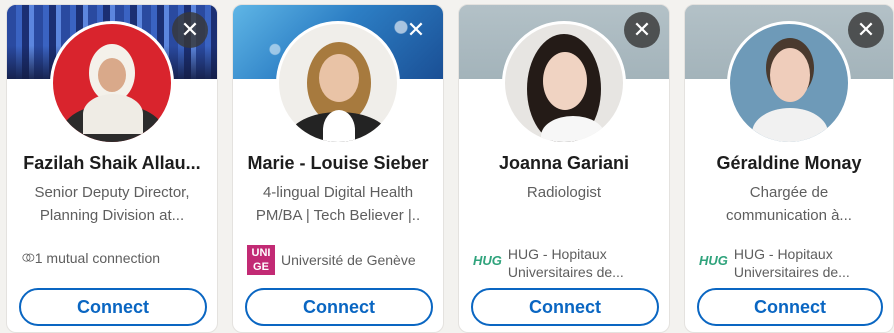 The width and height of the screenshot is (894, 333). I want to click on member-name: Géraldine Monay, so click(789, 163).